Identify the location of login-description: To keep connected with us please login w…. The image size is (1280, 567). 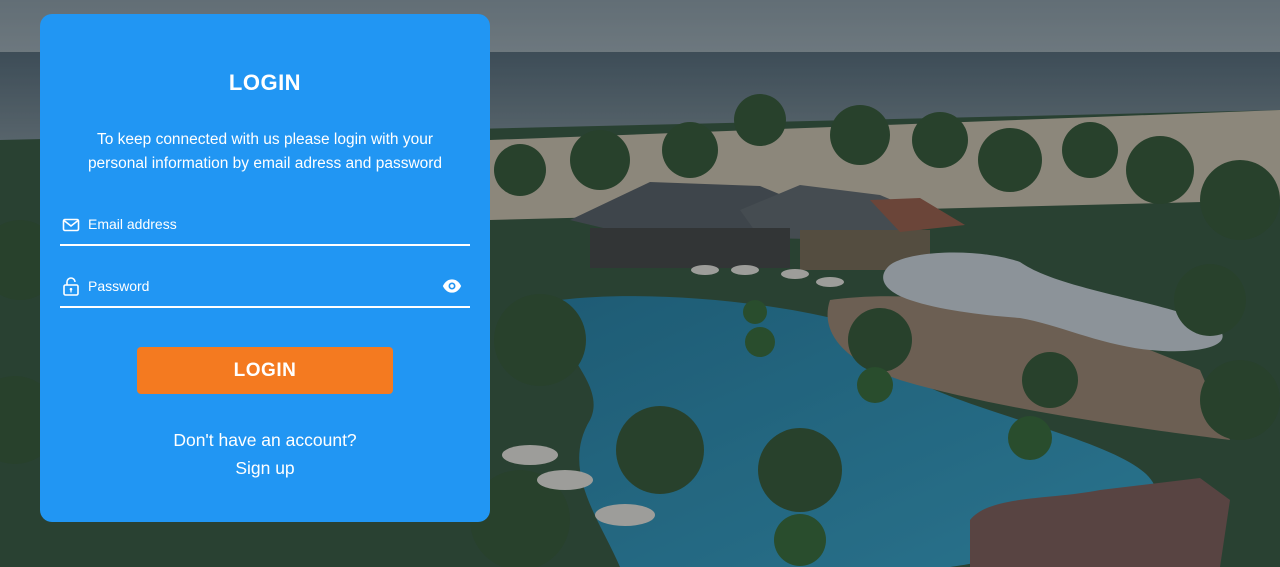
(265, 151).